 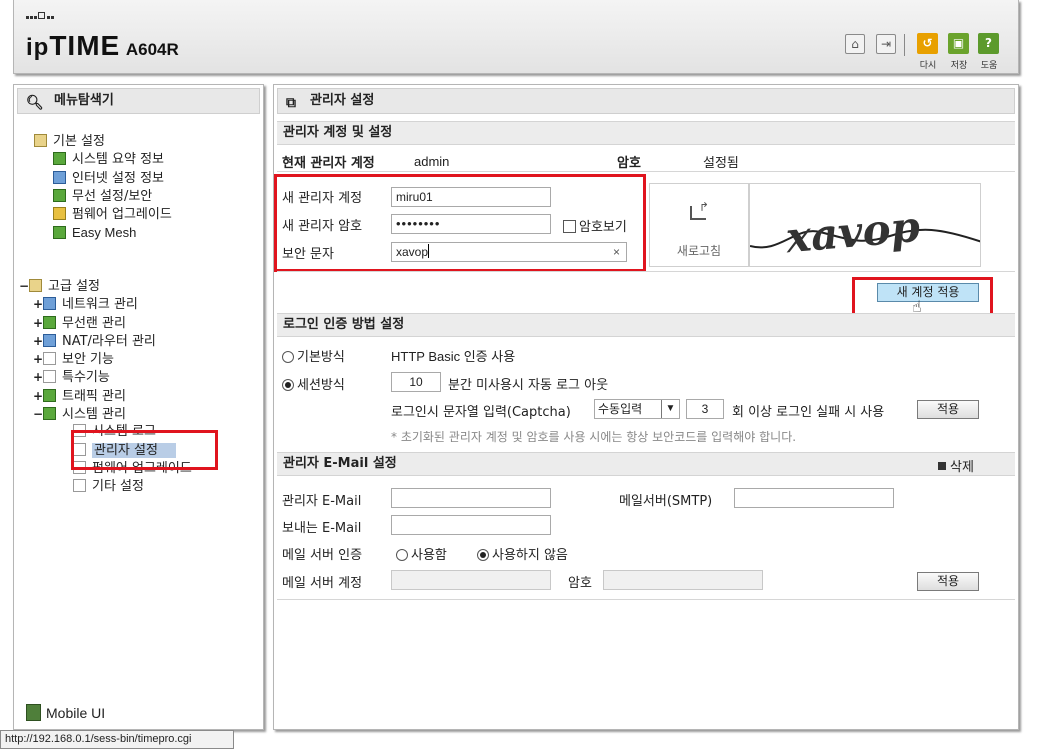 What do you see at coordinates (322, 528) in the screenshot?
I see `sender-email-label: 보내는 E-Mail` at bounding box center [322, 528].